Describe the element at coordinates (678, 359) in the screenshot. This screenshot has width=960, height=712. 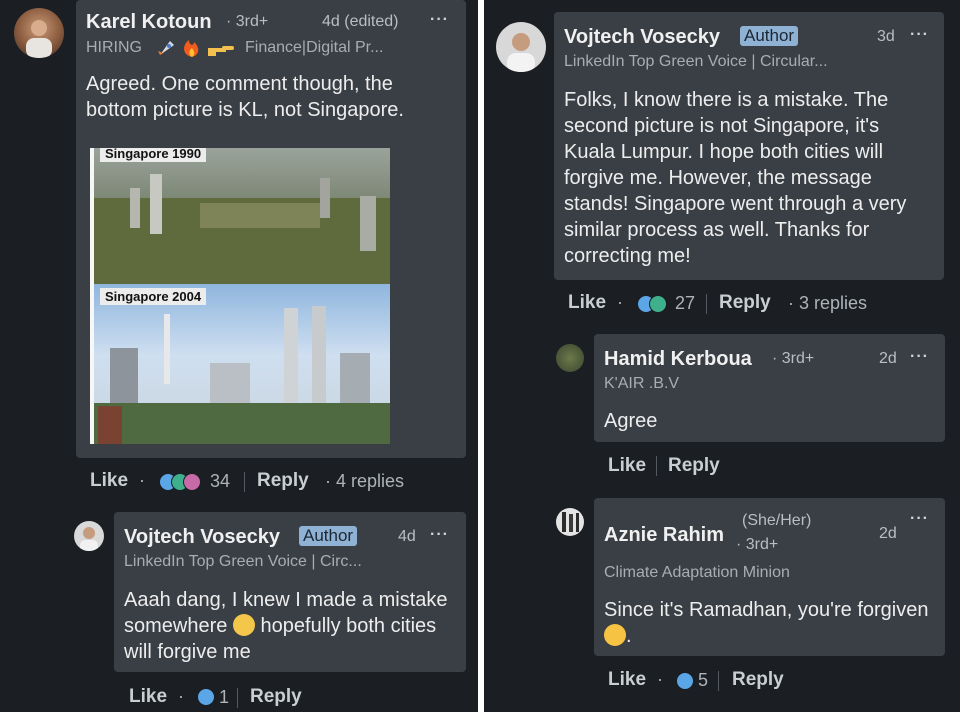
I see `comment-author-name: Hamid Kerboua` at that location.